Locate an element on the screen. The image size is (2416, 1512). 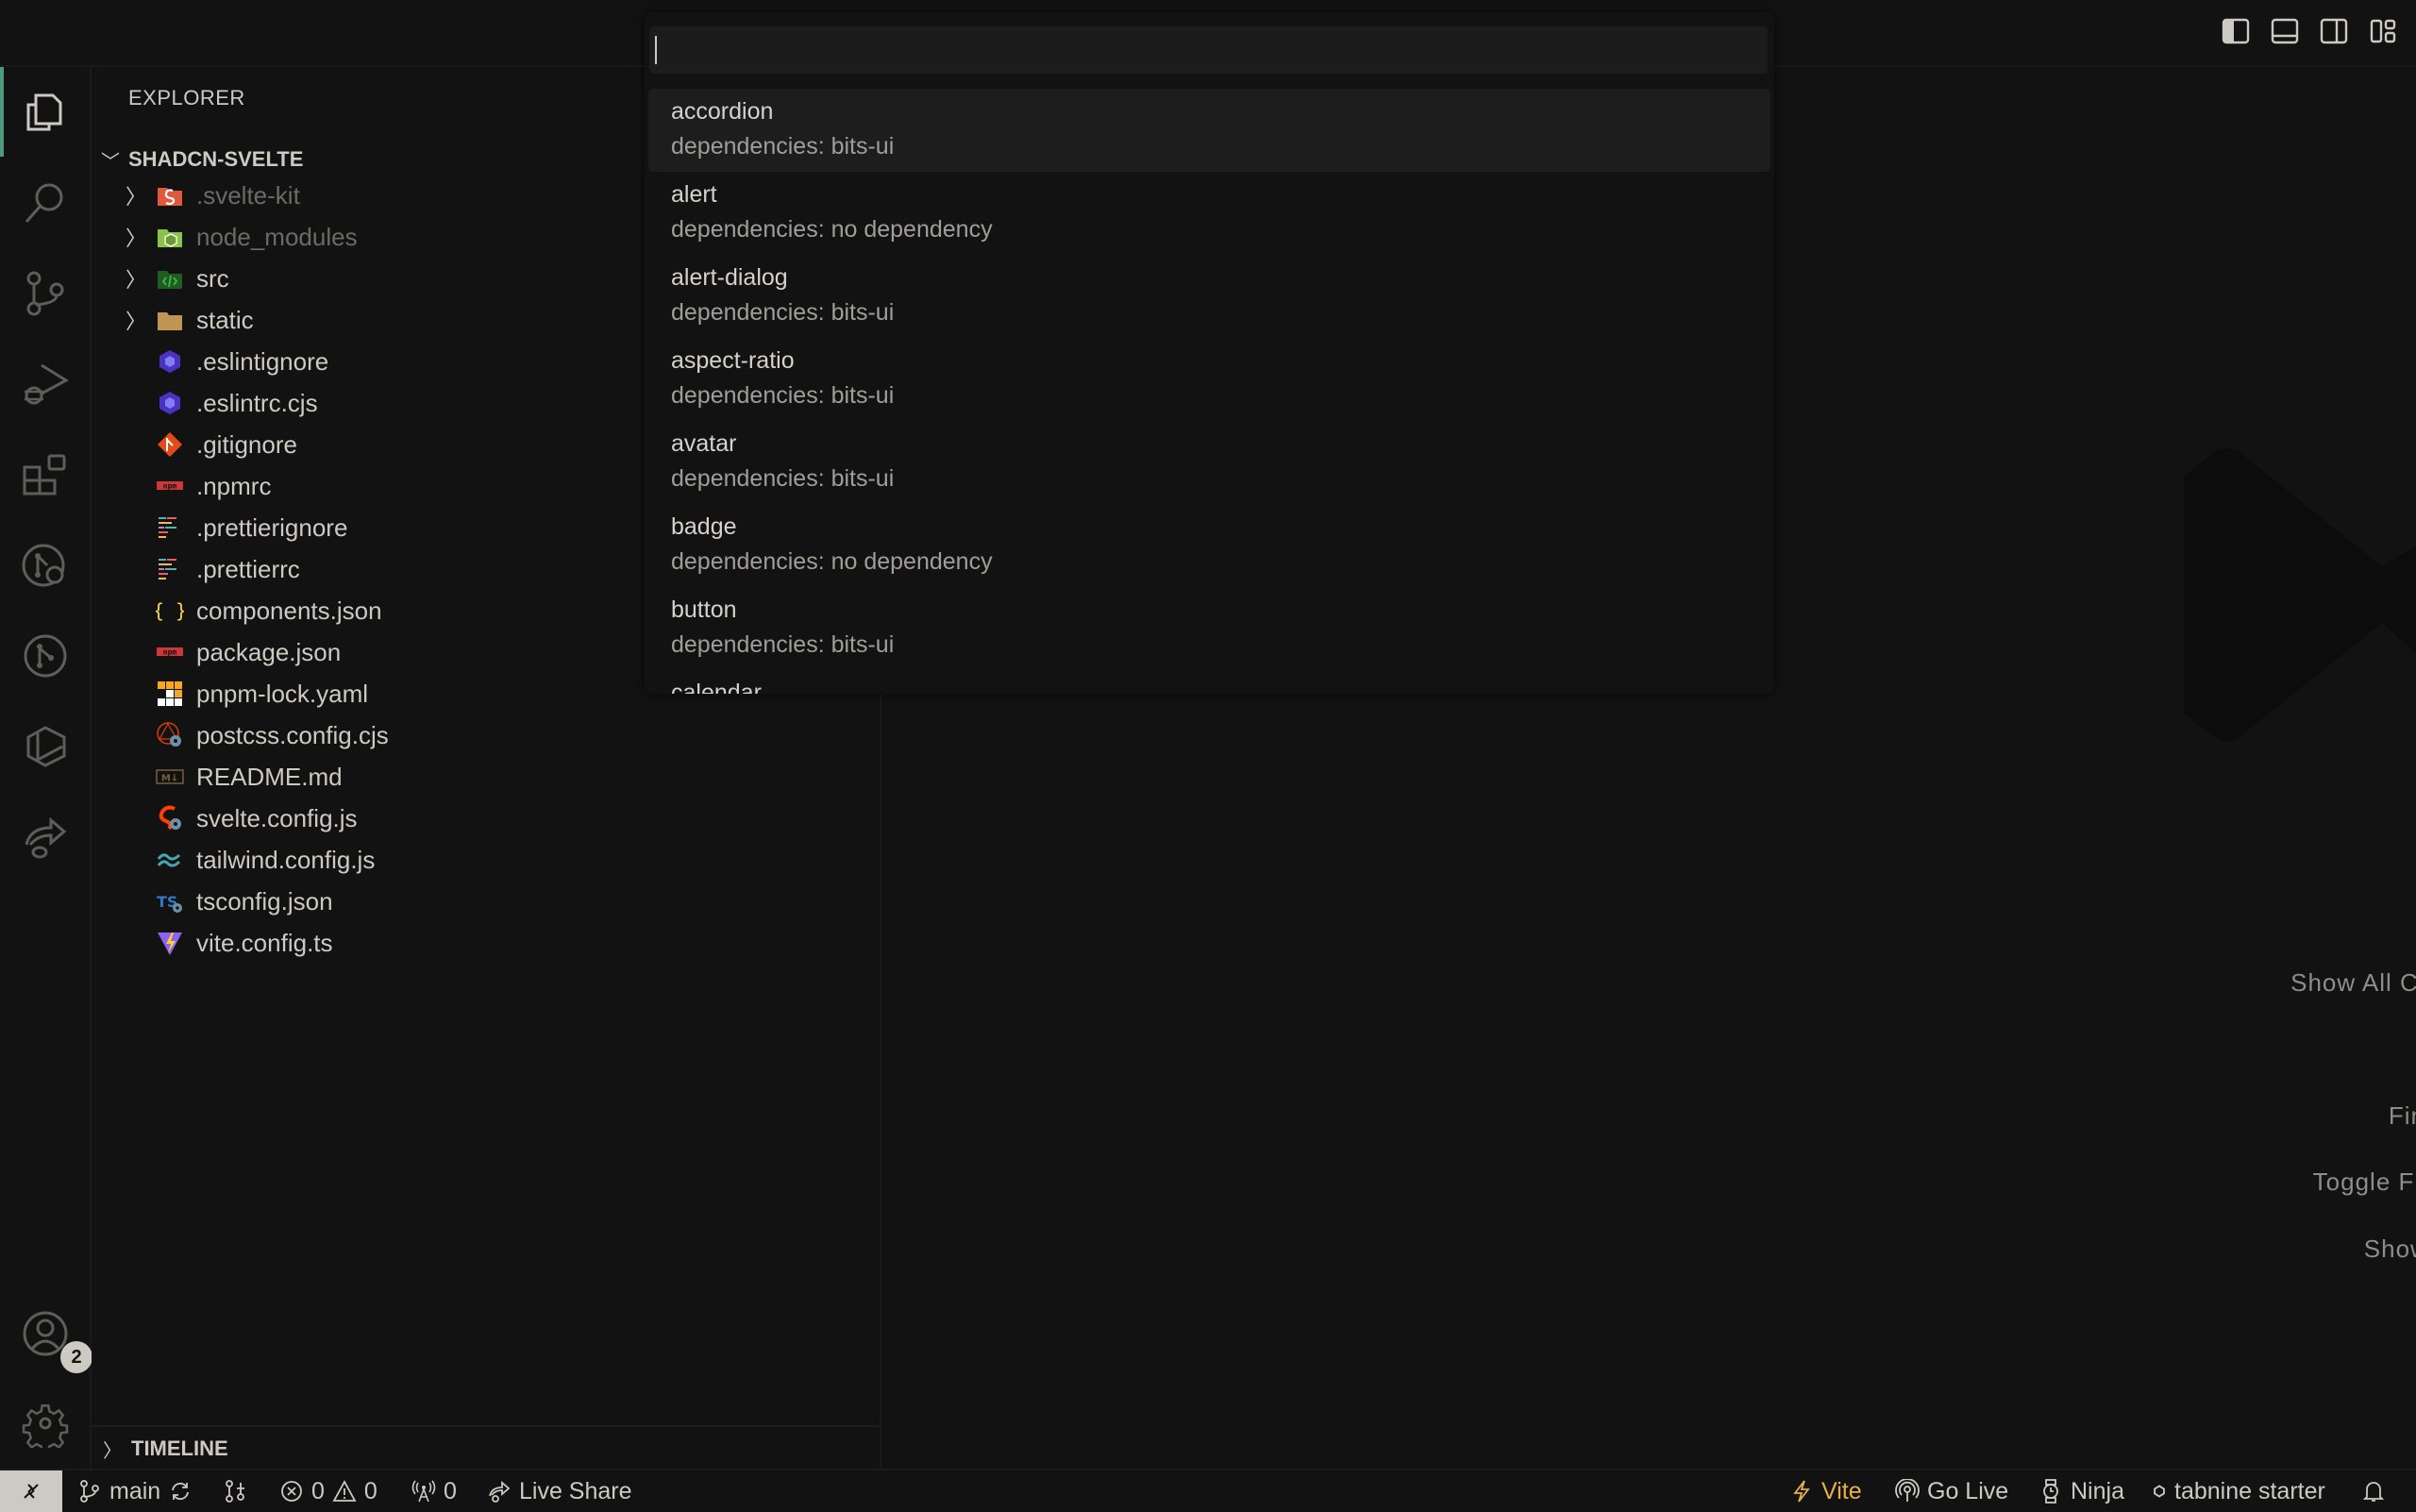
broadcast-icon is located at coordinates (1907, 1490).